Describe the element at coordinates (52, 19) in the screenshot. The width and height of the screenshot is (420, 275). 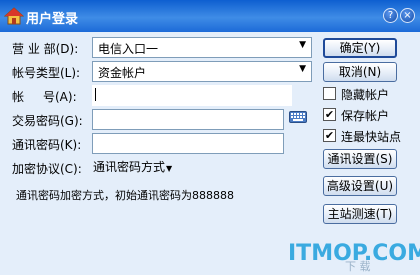
I see `window-title: 用户登录` at that location.